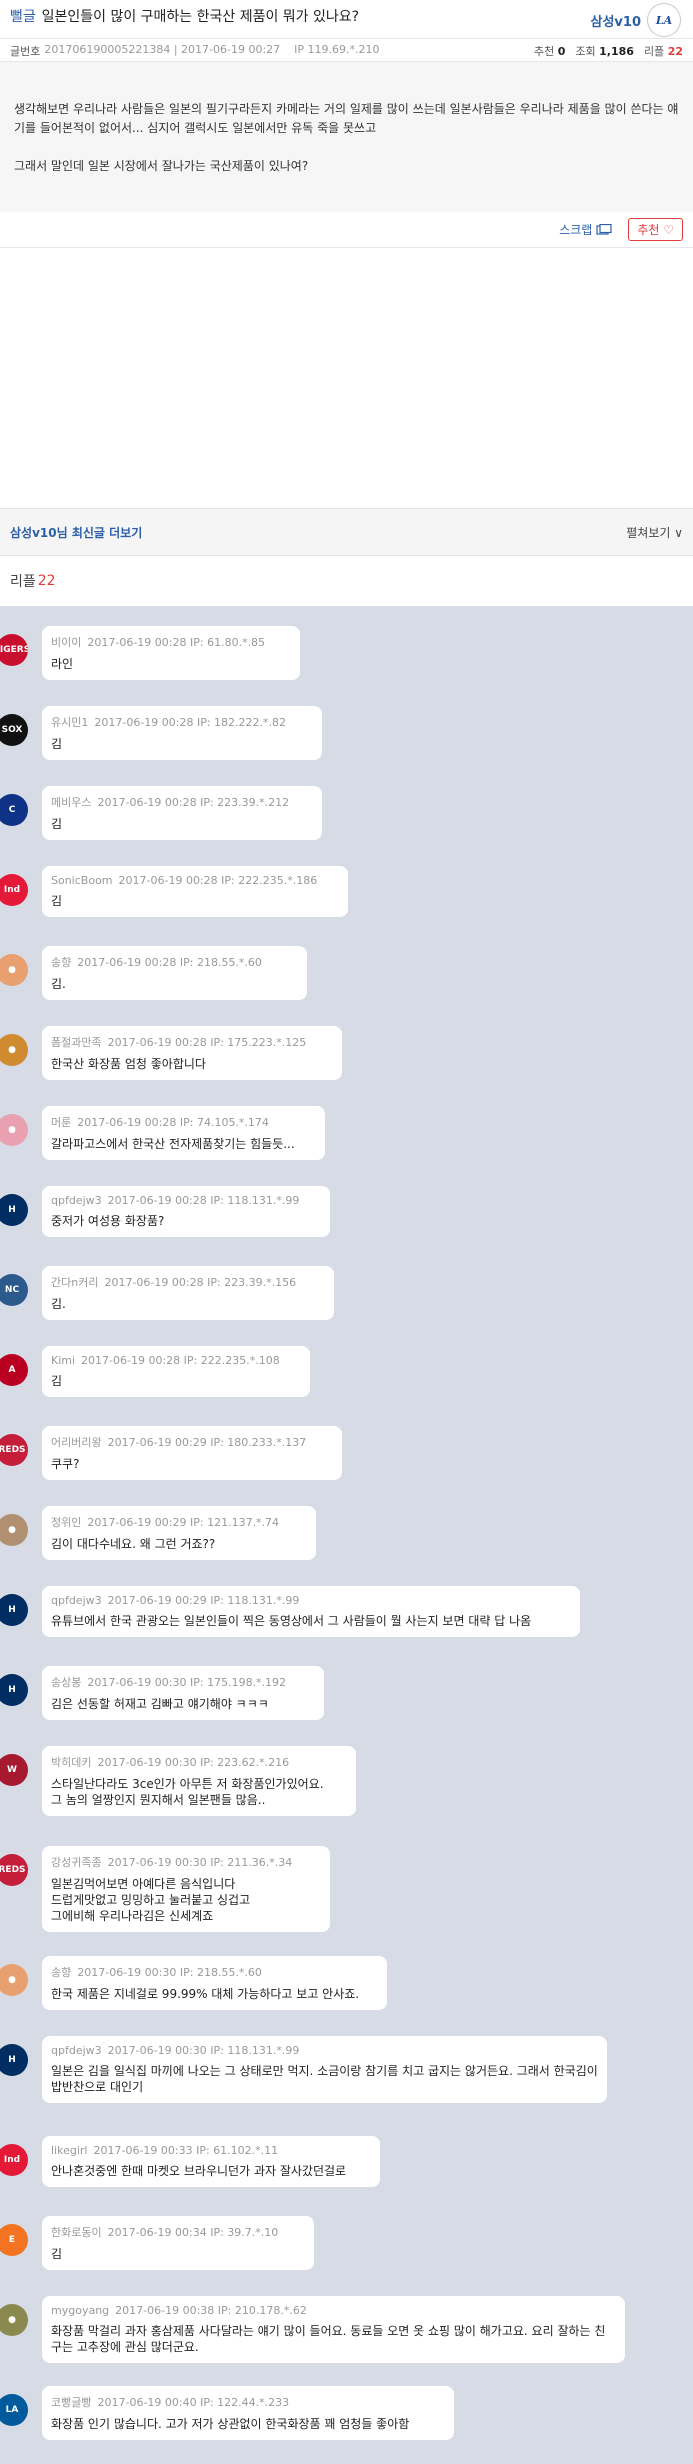 Image resolution: width=693 pixels, height=2464 pixels. Describe the element at coordinates (66, 1682) in the screenshot. I see `reply-nick: 송상봉` at that location.